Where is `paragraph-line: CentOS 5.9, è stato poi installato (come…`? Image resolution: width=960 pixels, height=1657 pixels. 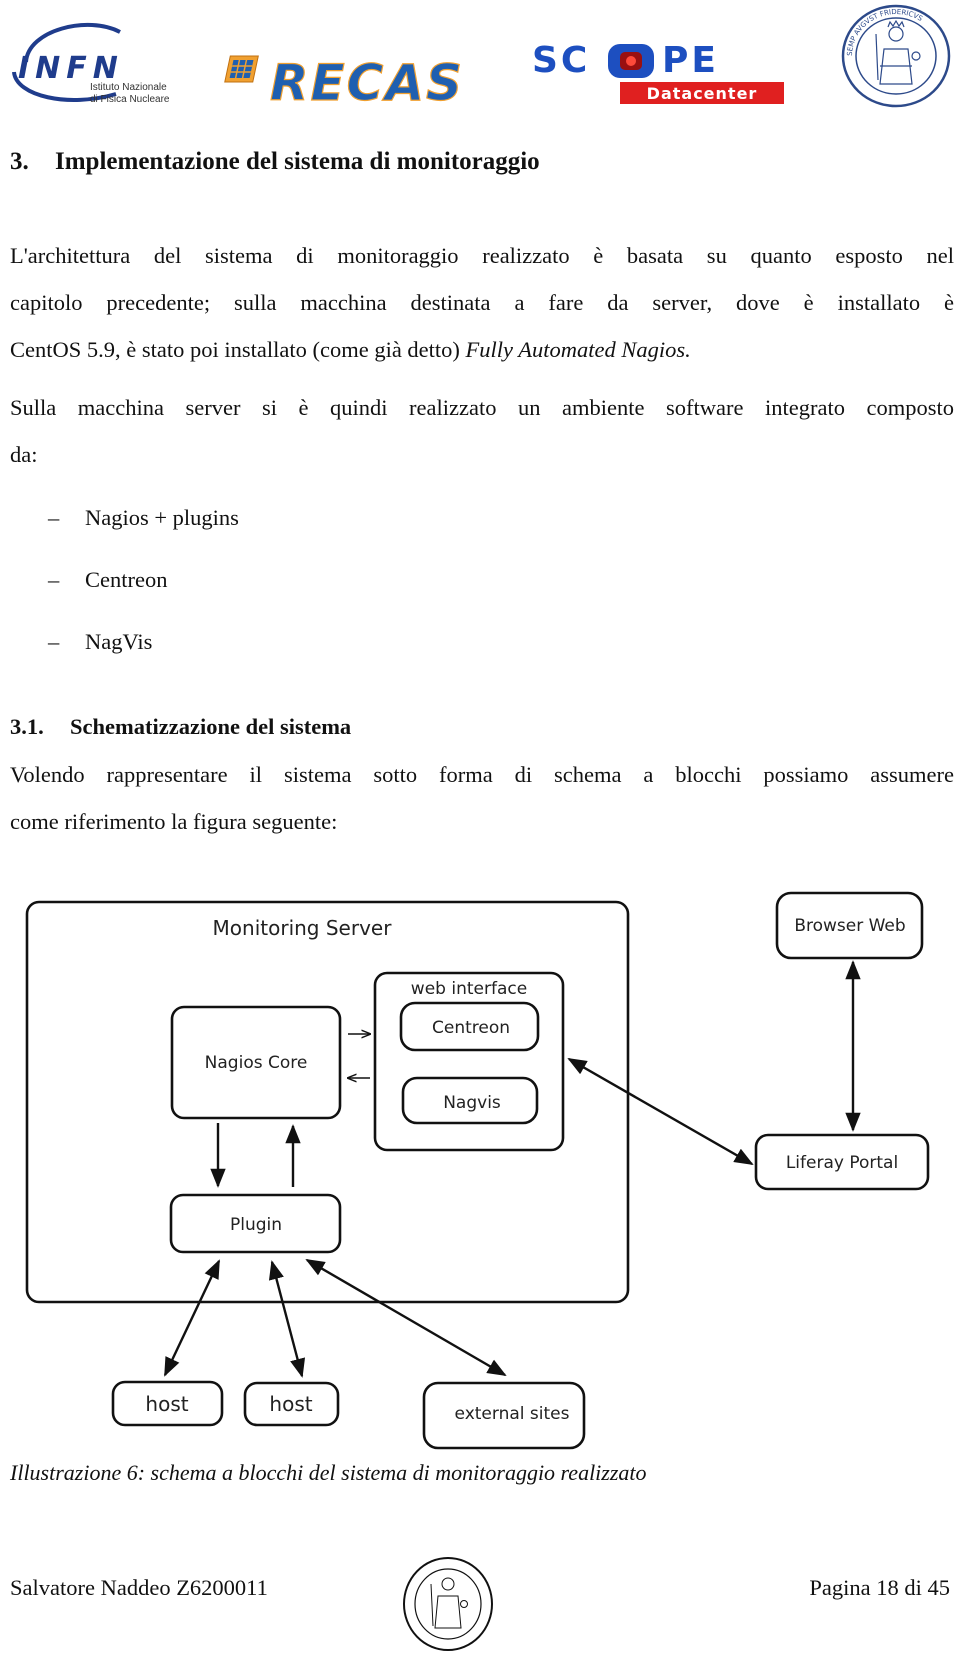
paragraph-line: CentOS 5.9, è stato poi installato (come… is located at coordinates (482, 349).